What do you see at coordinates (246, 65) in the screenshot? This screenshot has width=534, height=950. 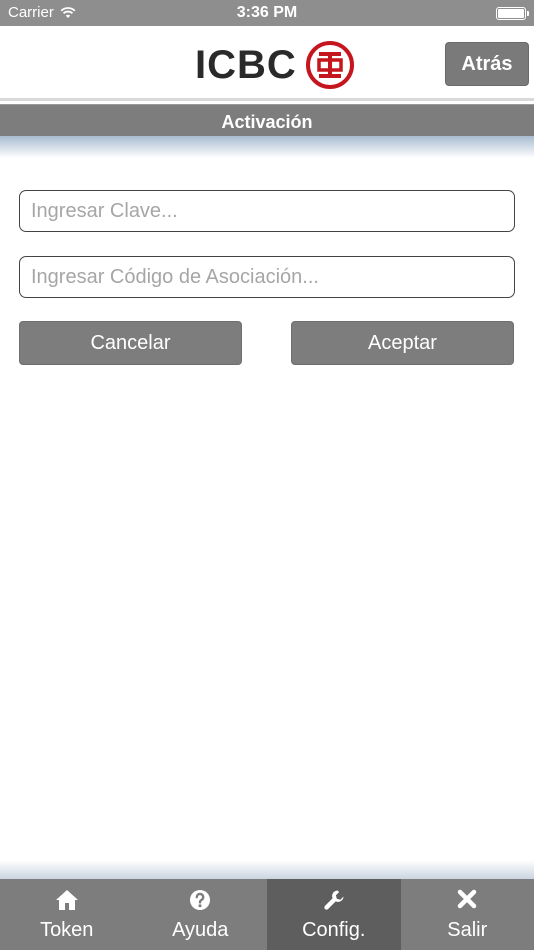 I see `logo-text: ICBC` at bounding box center [246, 65].